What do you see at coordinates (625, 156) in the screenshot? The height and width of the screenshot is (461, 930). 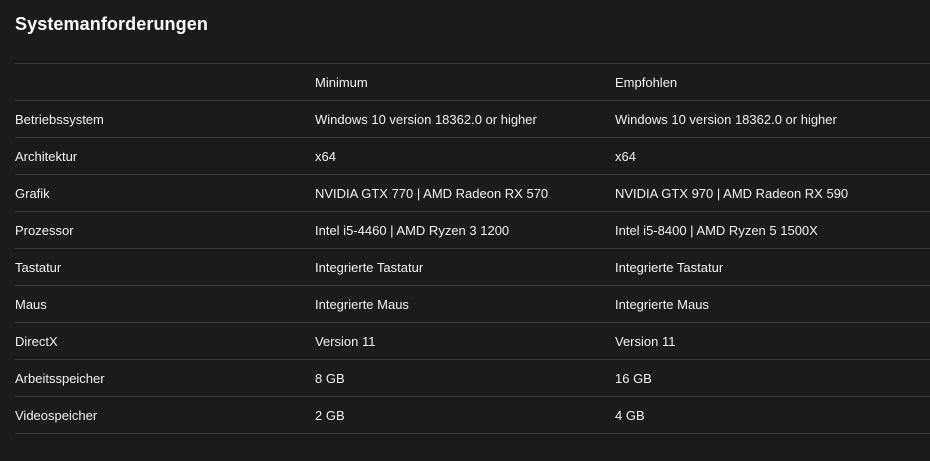 I see `row-recommended-value: x64` at bounding box center [625, 156].